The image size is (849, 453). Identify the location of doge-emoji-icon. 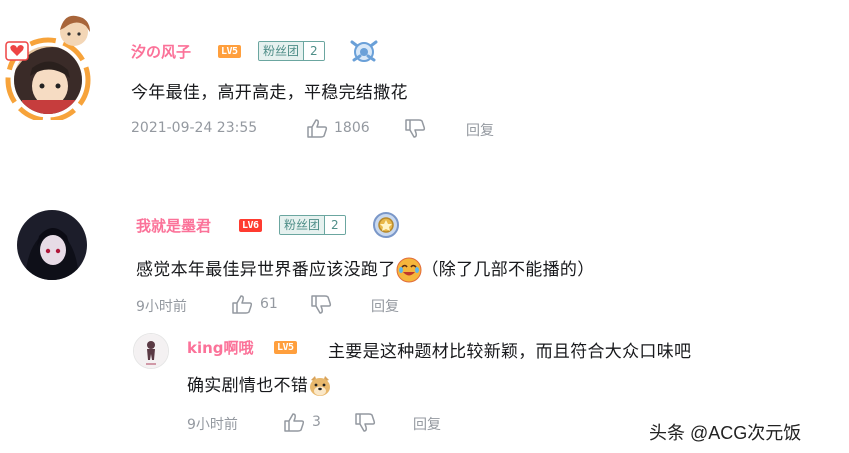
(320, 386).